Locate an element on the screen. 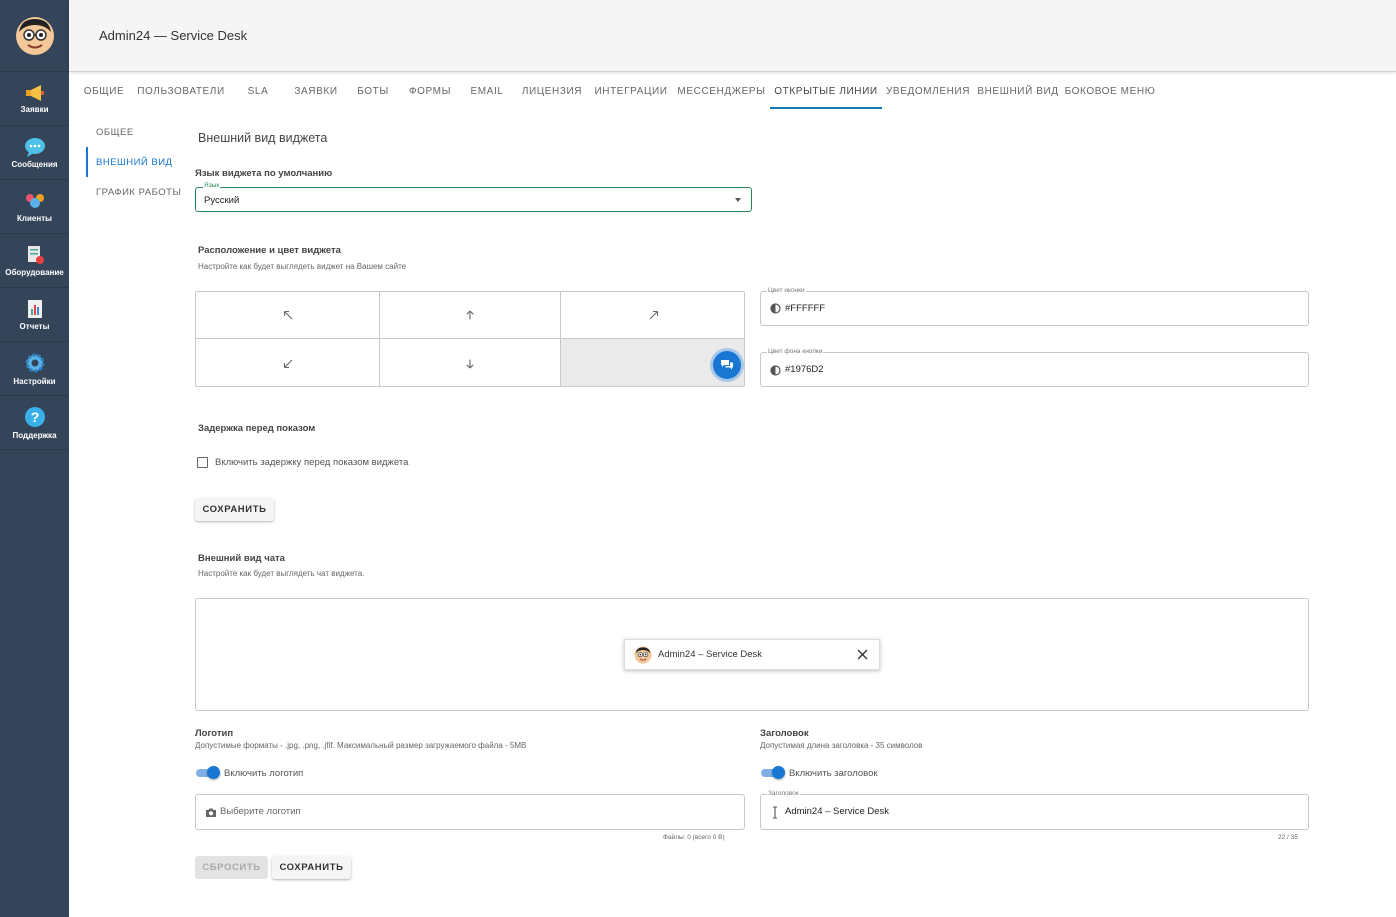 The width and height of the screenshot is (1396, 917). sidebar-item-label: Оборудование is located at coordinates (34, 272).